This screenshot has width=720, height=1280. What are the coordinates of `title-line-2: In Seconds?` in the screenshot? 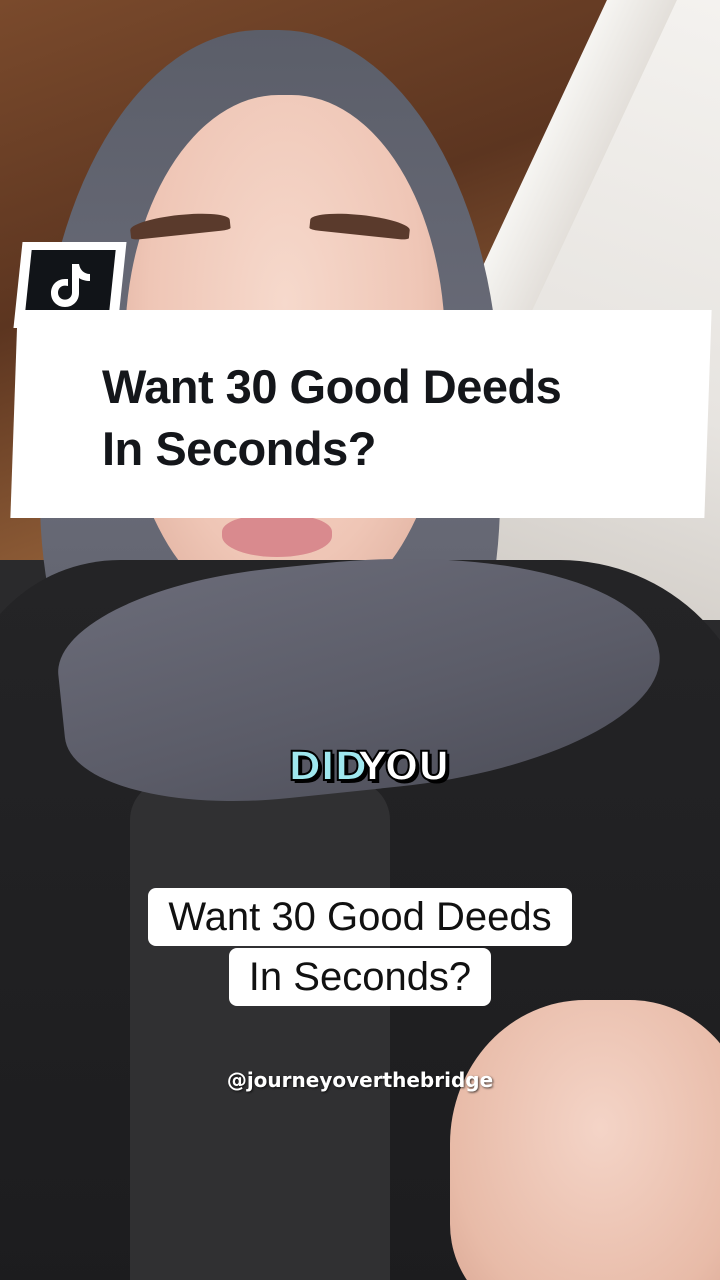 It's located at (239, 448).